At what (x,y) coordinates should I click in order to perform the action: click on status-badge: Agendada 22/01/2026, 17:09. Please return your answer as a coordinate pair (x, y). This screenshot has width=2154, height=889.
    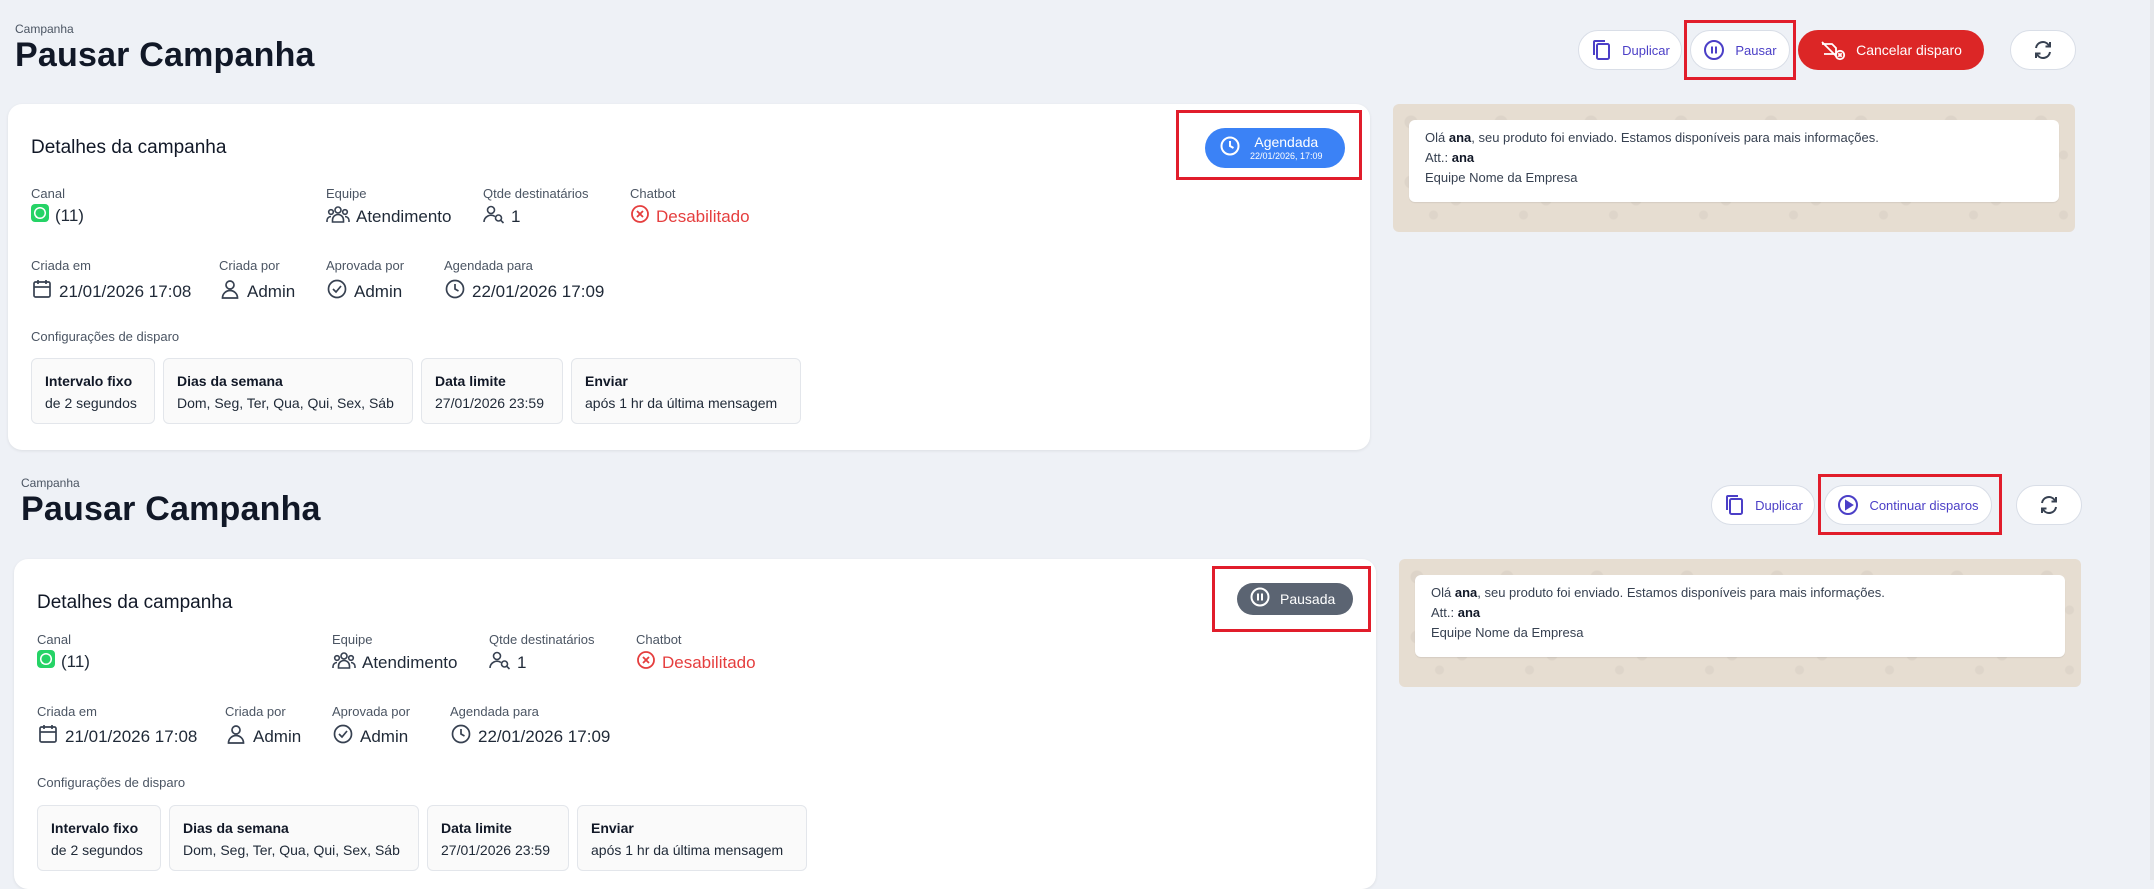
    Looking at the image, I should click on (1275, 148).